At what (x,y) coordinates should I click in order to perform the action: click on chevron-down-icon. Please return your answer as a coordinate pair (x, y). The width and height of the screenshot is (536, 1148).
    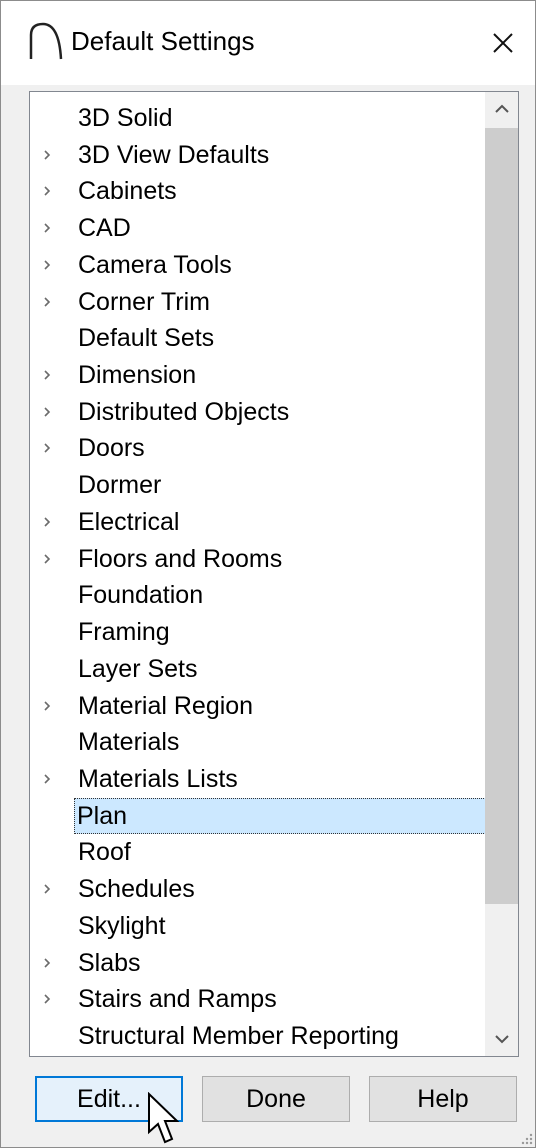
    Looking at the image, I should click on (501, 1039).